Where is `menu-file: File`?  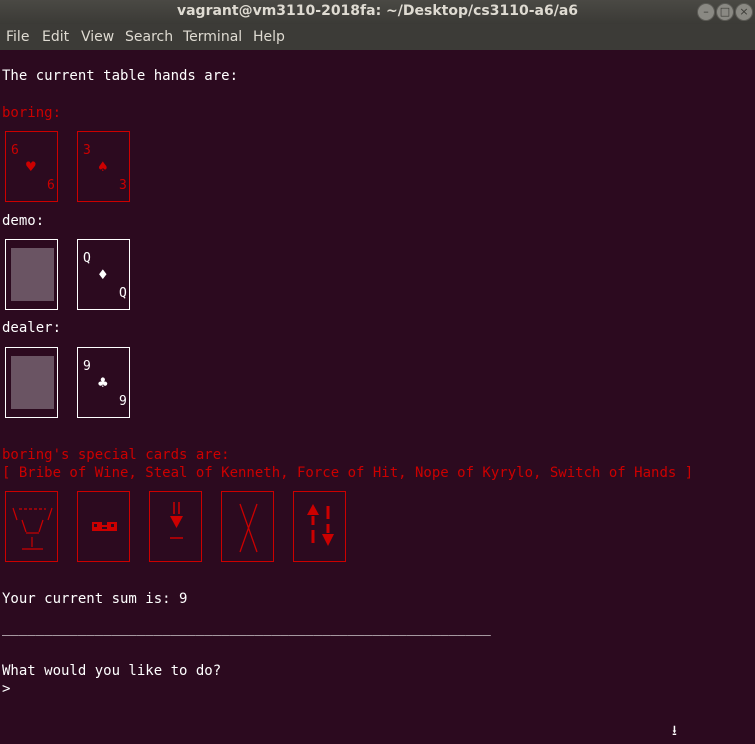 menu-file: File is located at coordinates (17, 37).